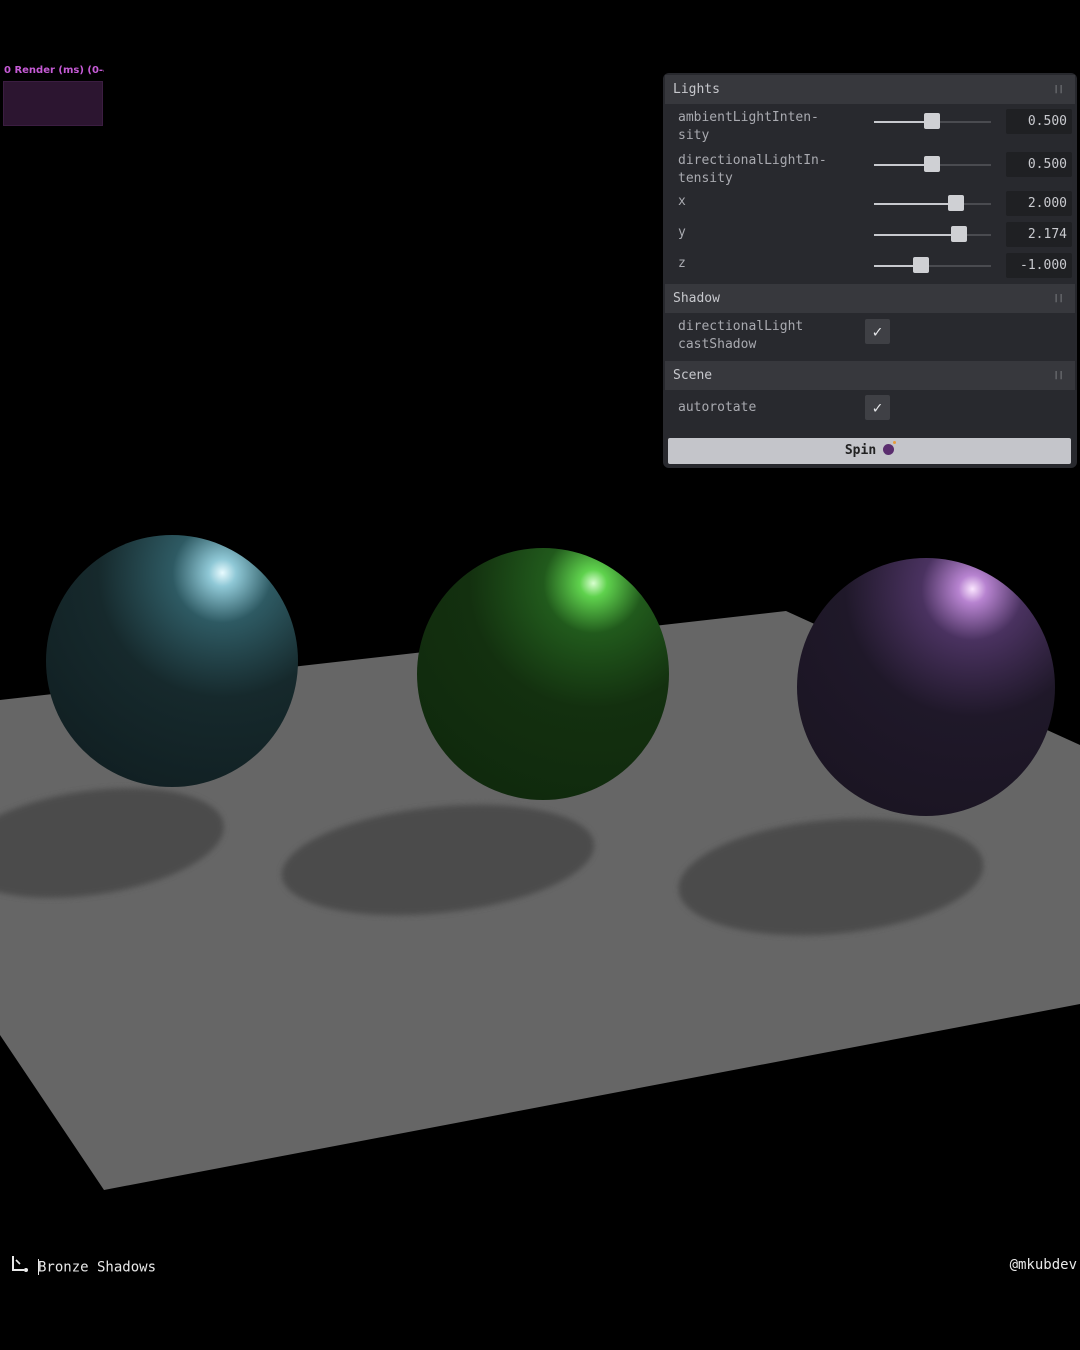  I want to click on bomb-icon, so click(890, 448).